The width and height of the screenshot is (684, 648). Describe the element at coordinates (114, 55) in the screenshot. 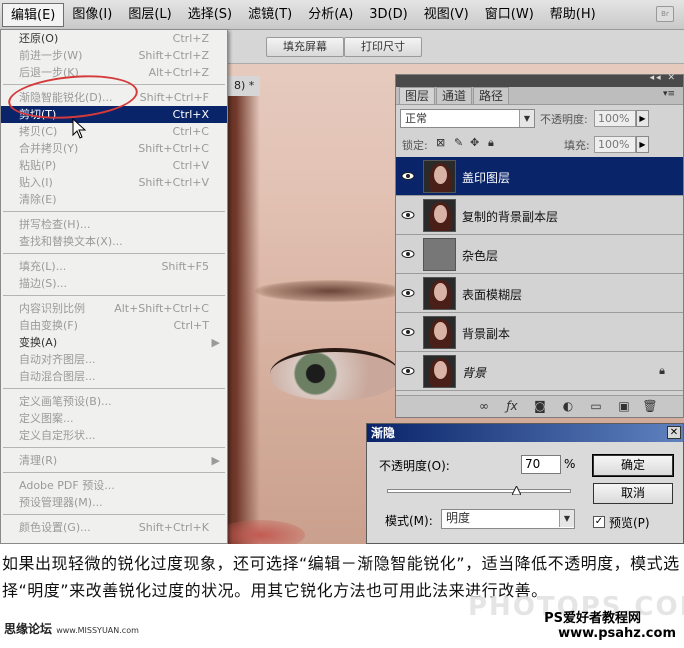

I see `edit-menu-item: 前进一步(W) Shift+Ctrl+Z` at that location.